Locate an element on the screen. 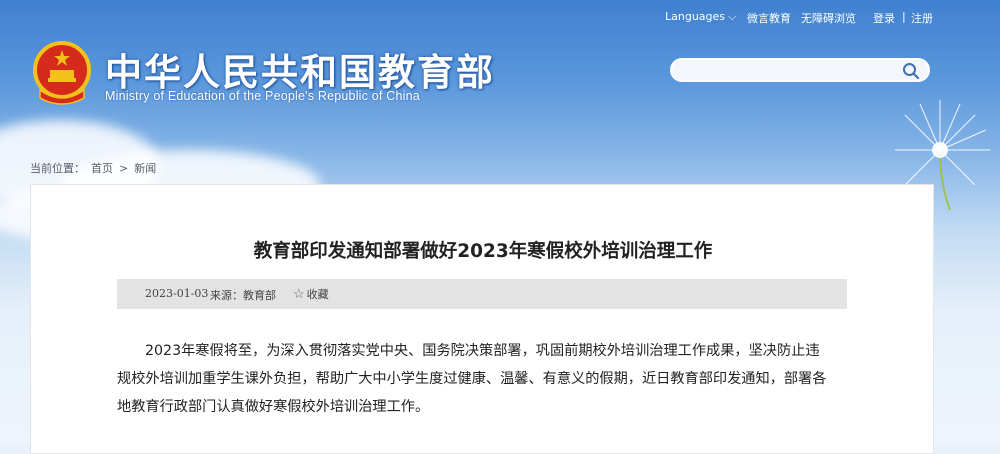  breadcrumb-current: 新闻 is located at coordinates (145, 168).